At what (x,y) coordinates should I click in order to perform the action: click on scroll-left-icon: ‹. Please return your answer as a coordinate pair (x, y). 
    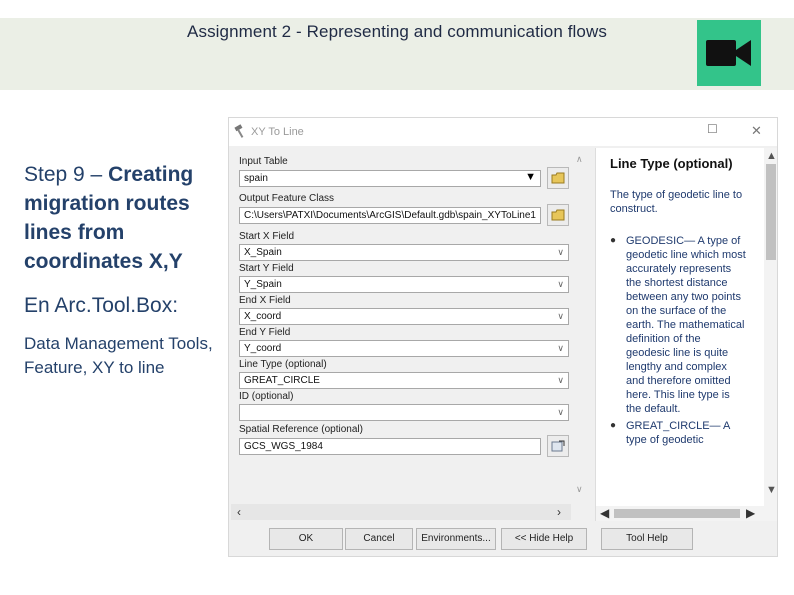
    Looking at the image, I should click on (239, 512).